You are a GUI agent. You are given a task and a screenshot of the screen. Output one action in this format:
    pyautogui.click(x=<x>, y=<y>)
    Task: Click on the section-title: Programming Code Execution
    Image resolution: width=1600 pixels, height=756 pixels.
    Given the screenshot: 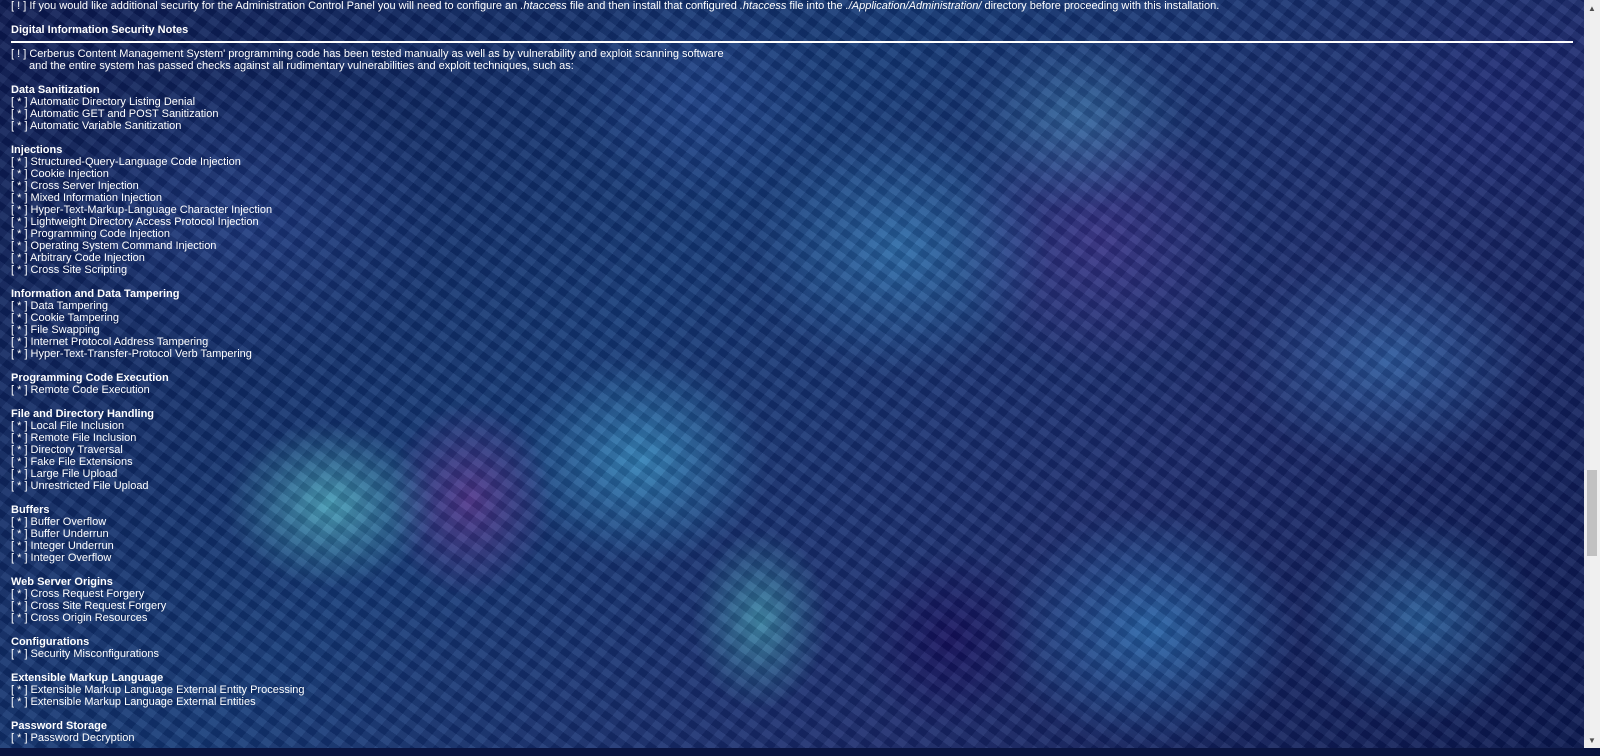 What is the action you would take?
    pyautogui.click(x=90, y=378)
    